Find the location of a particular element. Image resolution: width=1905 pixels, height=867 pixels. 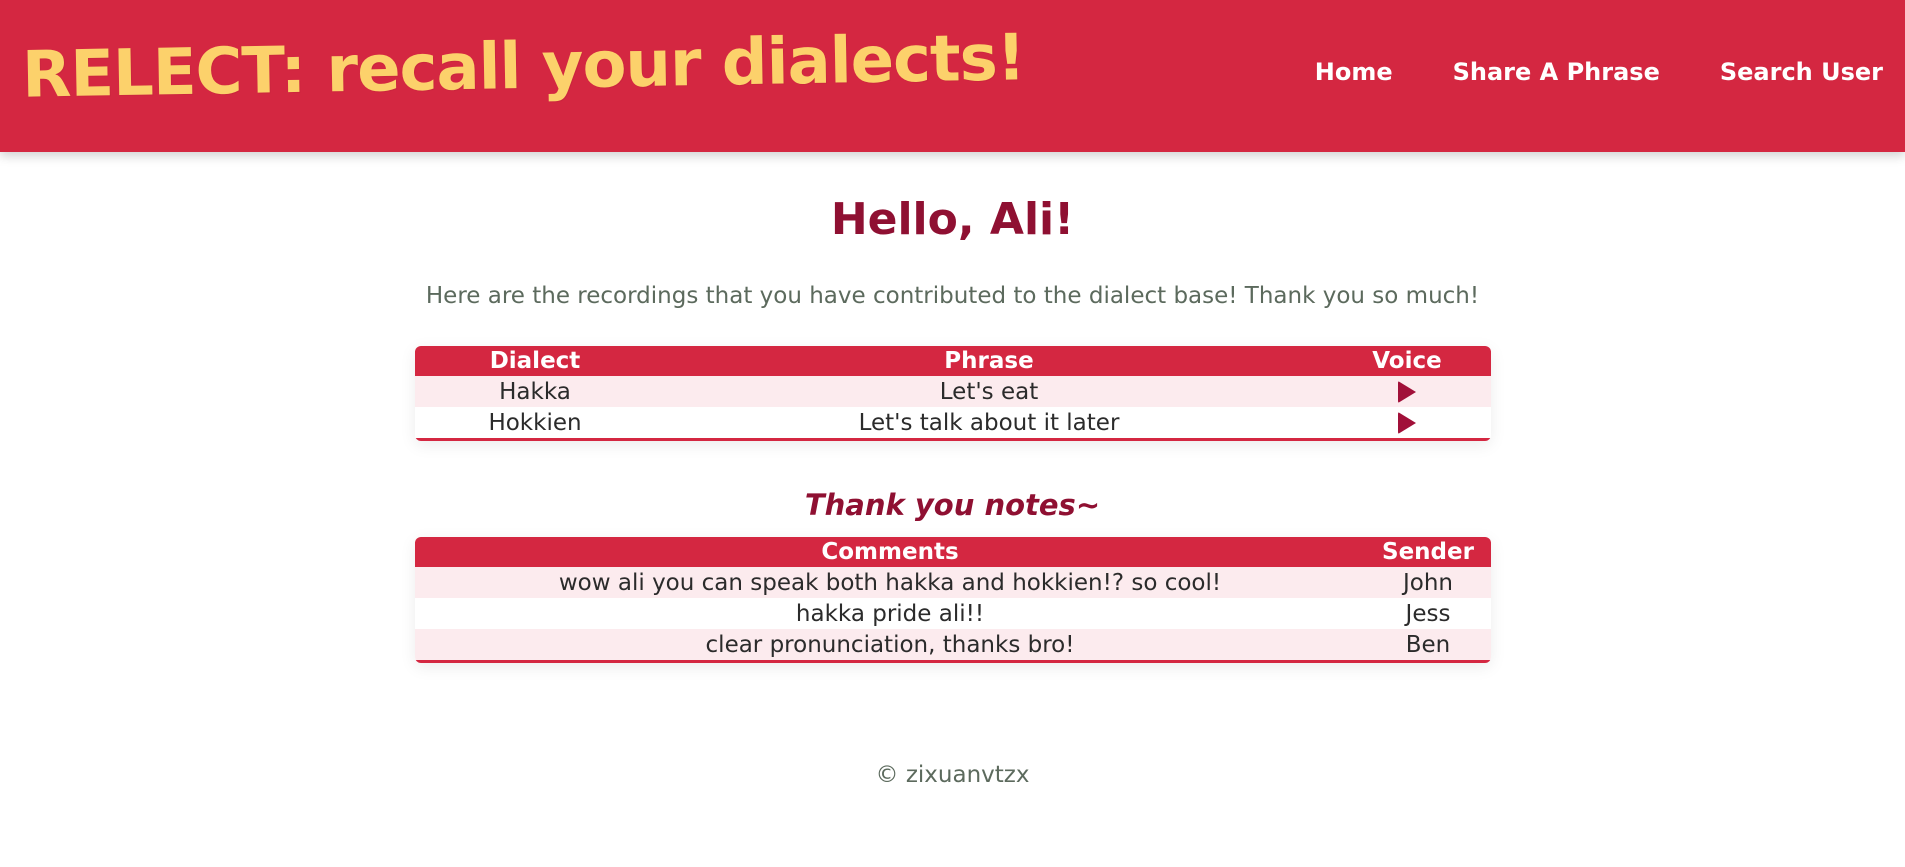

column-header-sender: Sender is located at coordinates (1428, 552).